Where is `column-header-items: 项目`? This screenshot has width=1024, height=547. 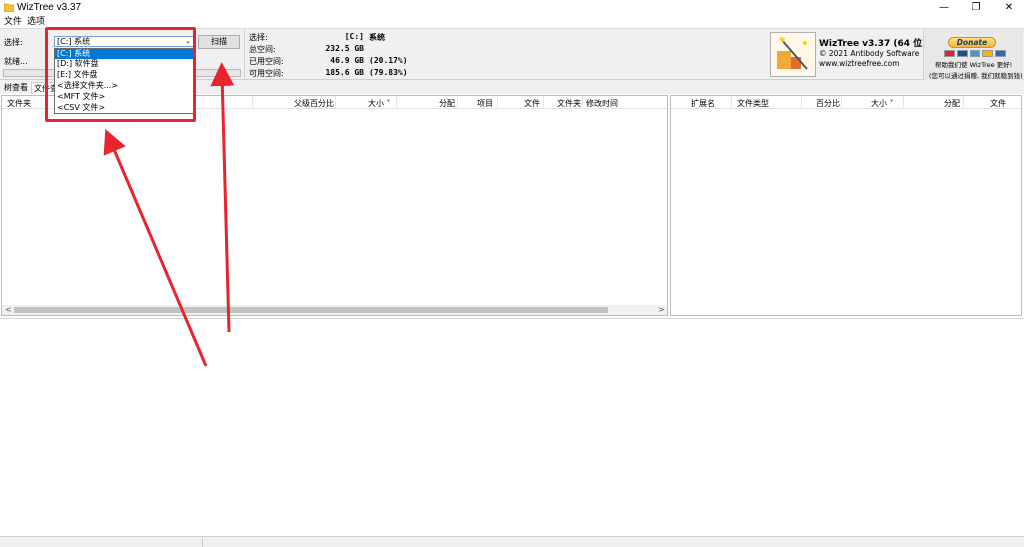
column-header-items: 项目 is located at coordinates (485, 103).